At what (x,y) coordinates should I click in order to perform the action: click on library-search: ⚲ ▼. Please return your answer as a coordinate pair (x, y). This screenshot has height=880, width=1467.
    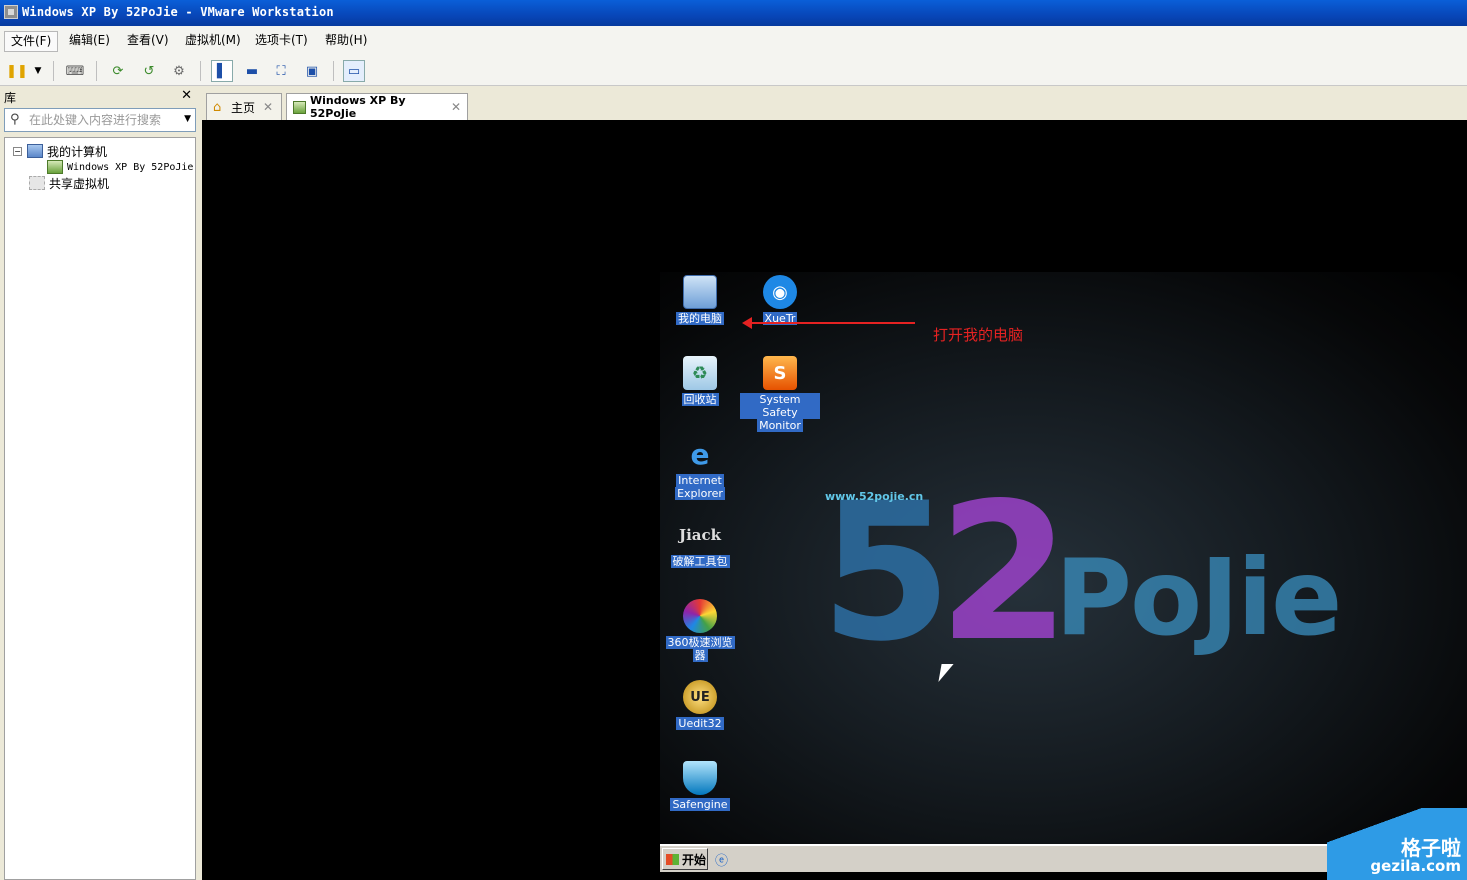
    Looking at the image, I should click on (100, 120).